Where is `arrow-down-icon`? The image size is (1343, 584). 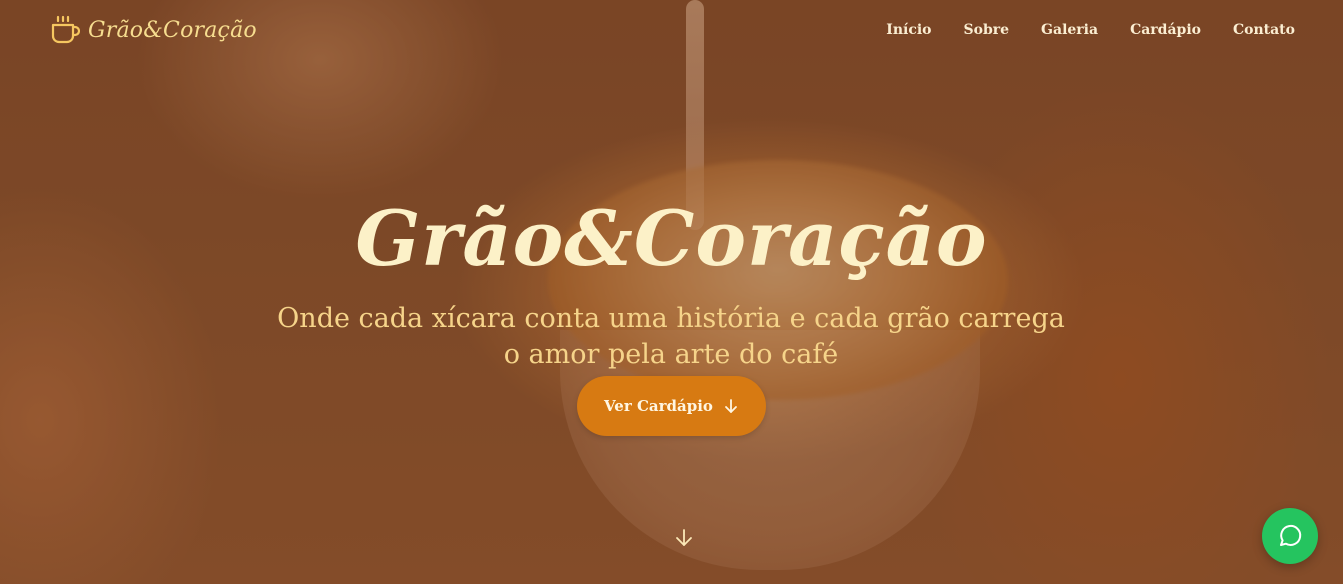
arrow-down-icon is located at coordinates (731, 406).